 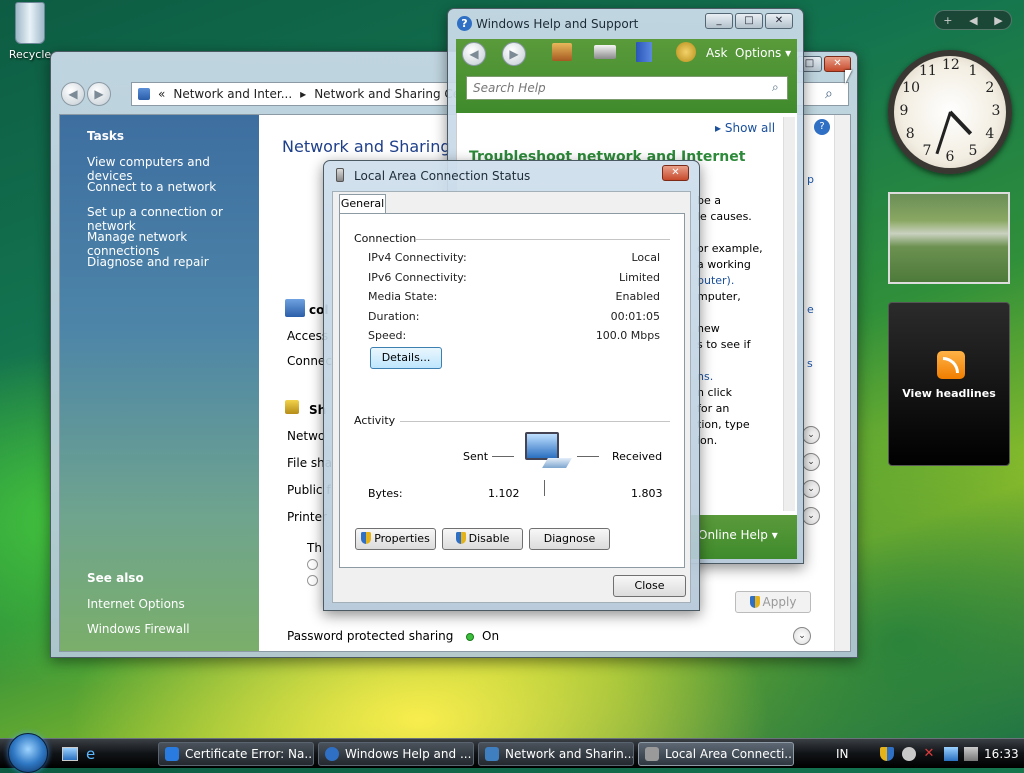 I want to click on maximize-button: □, so click(x=749, y=21).